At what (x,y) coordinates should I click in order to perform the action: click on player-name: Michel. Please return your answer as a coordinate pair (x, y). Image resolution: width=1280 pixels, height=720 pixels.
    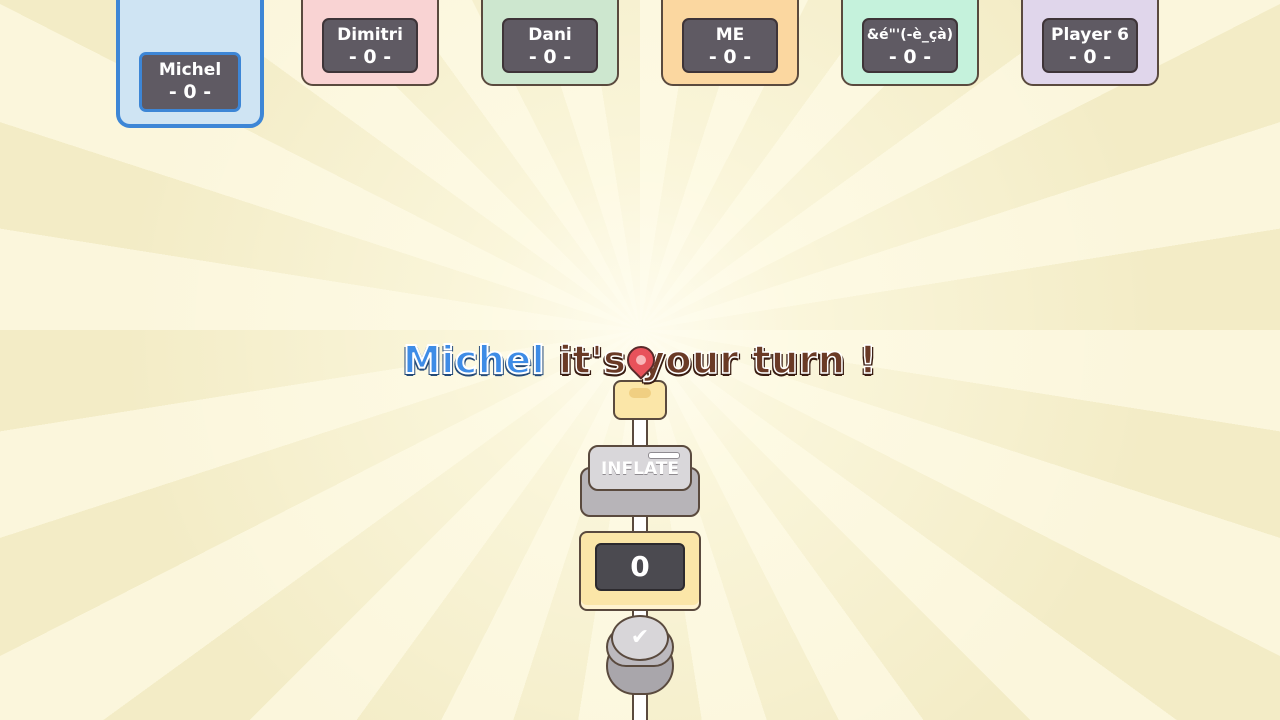
    Looking at the image, I should click on (190, 70).